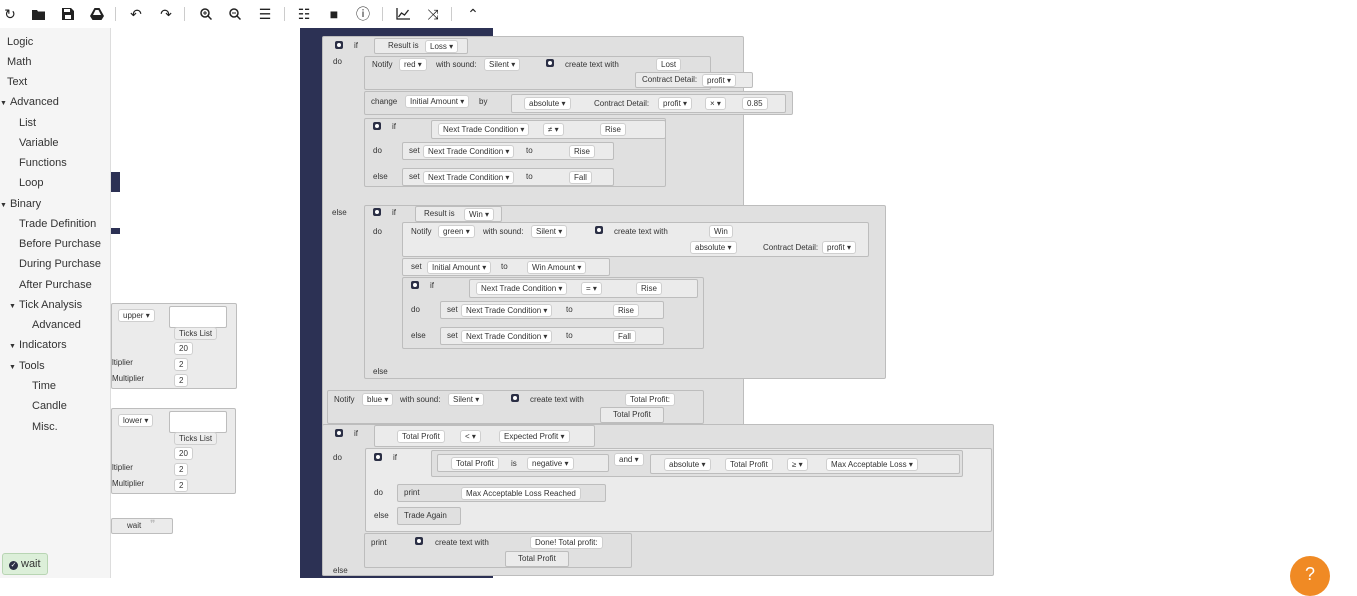 The width and height of the screenshot is (1357, 596). What do you see at coordinates (442, 46) in the screenshot?
I see `result-dropdown: Loss ▾` at bounding box center [442, 46].